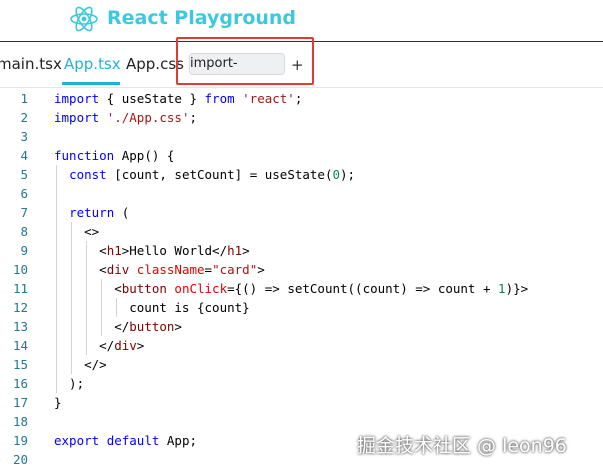 Image resolution: width=603 pixels, height=471 pixels. Describe the element at coordinates (92, 64) in the screenshot. I see `tab-app-tsx: App.tsx` at that location.